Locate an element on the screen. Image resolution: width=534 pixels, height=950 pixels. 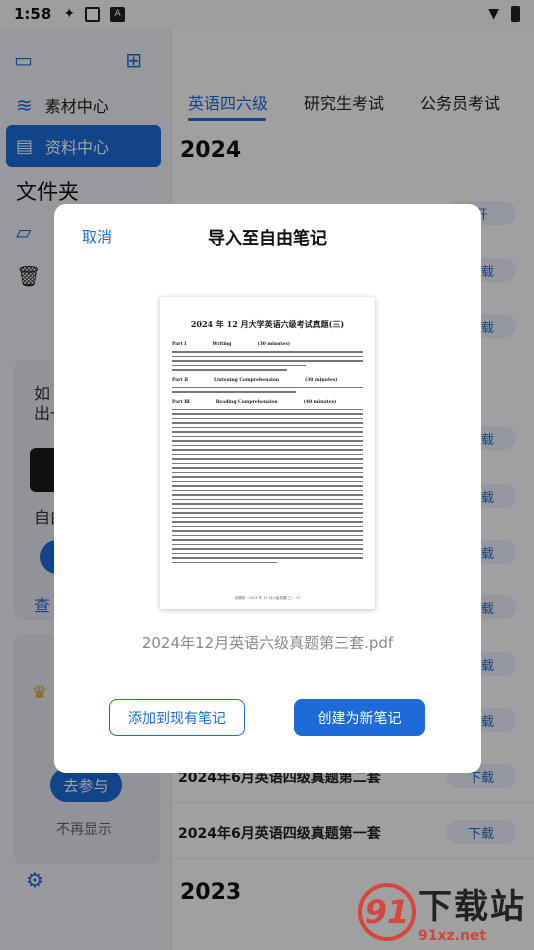
dialog-title: 导入至自由笔记 is located at coordinates (267, 239).